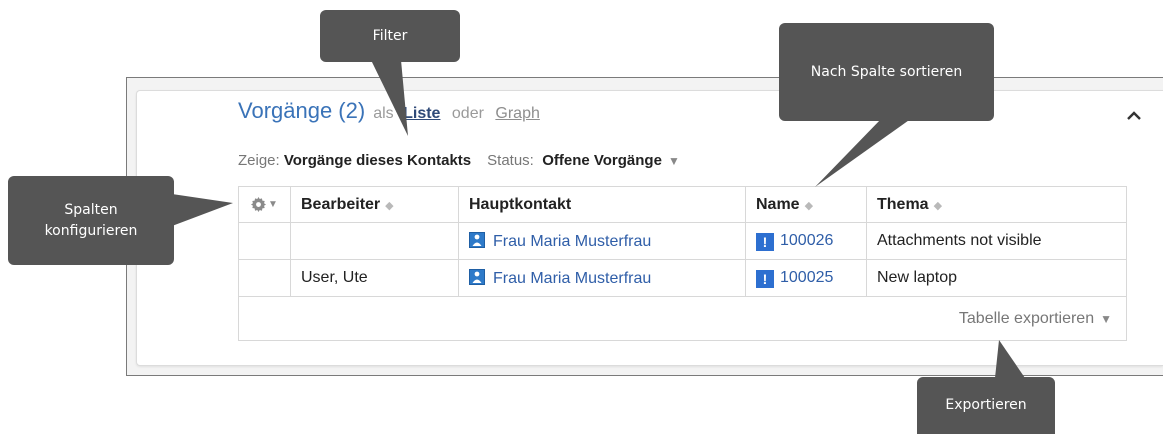 This screenshot has height=434, width=1163. Describe the element at coordinates (421, 113) in the screenshot. I see `view-list-link: Liste` at that location.